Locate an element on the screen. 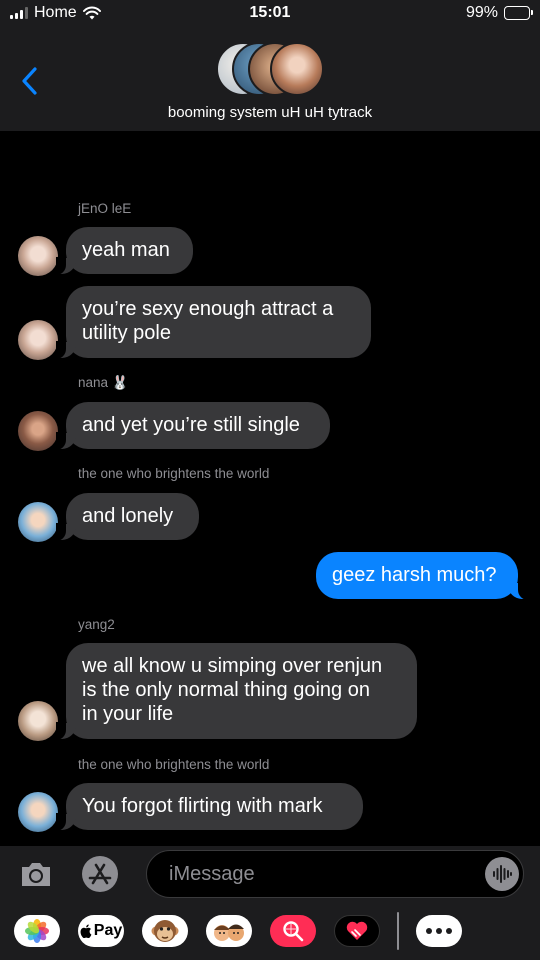  message-bubble-outgoing: geez harsh much? is located at coordinates (422, 576).